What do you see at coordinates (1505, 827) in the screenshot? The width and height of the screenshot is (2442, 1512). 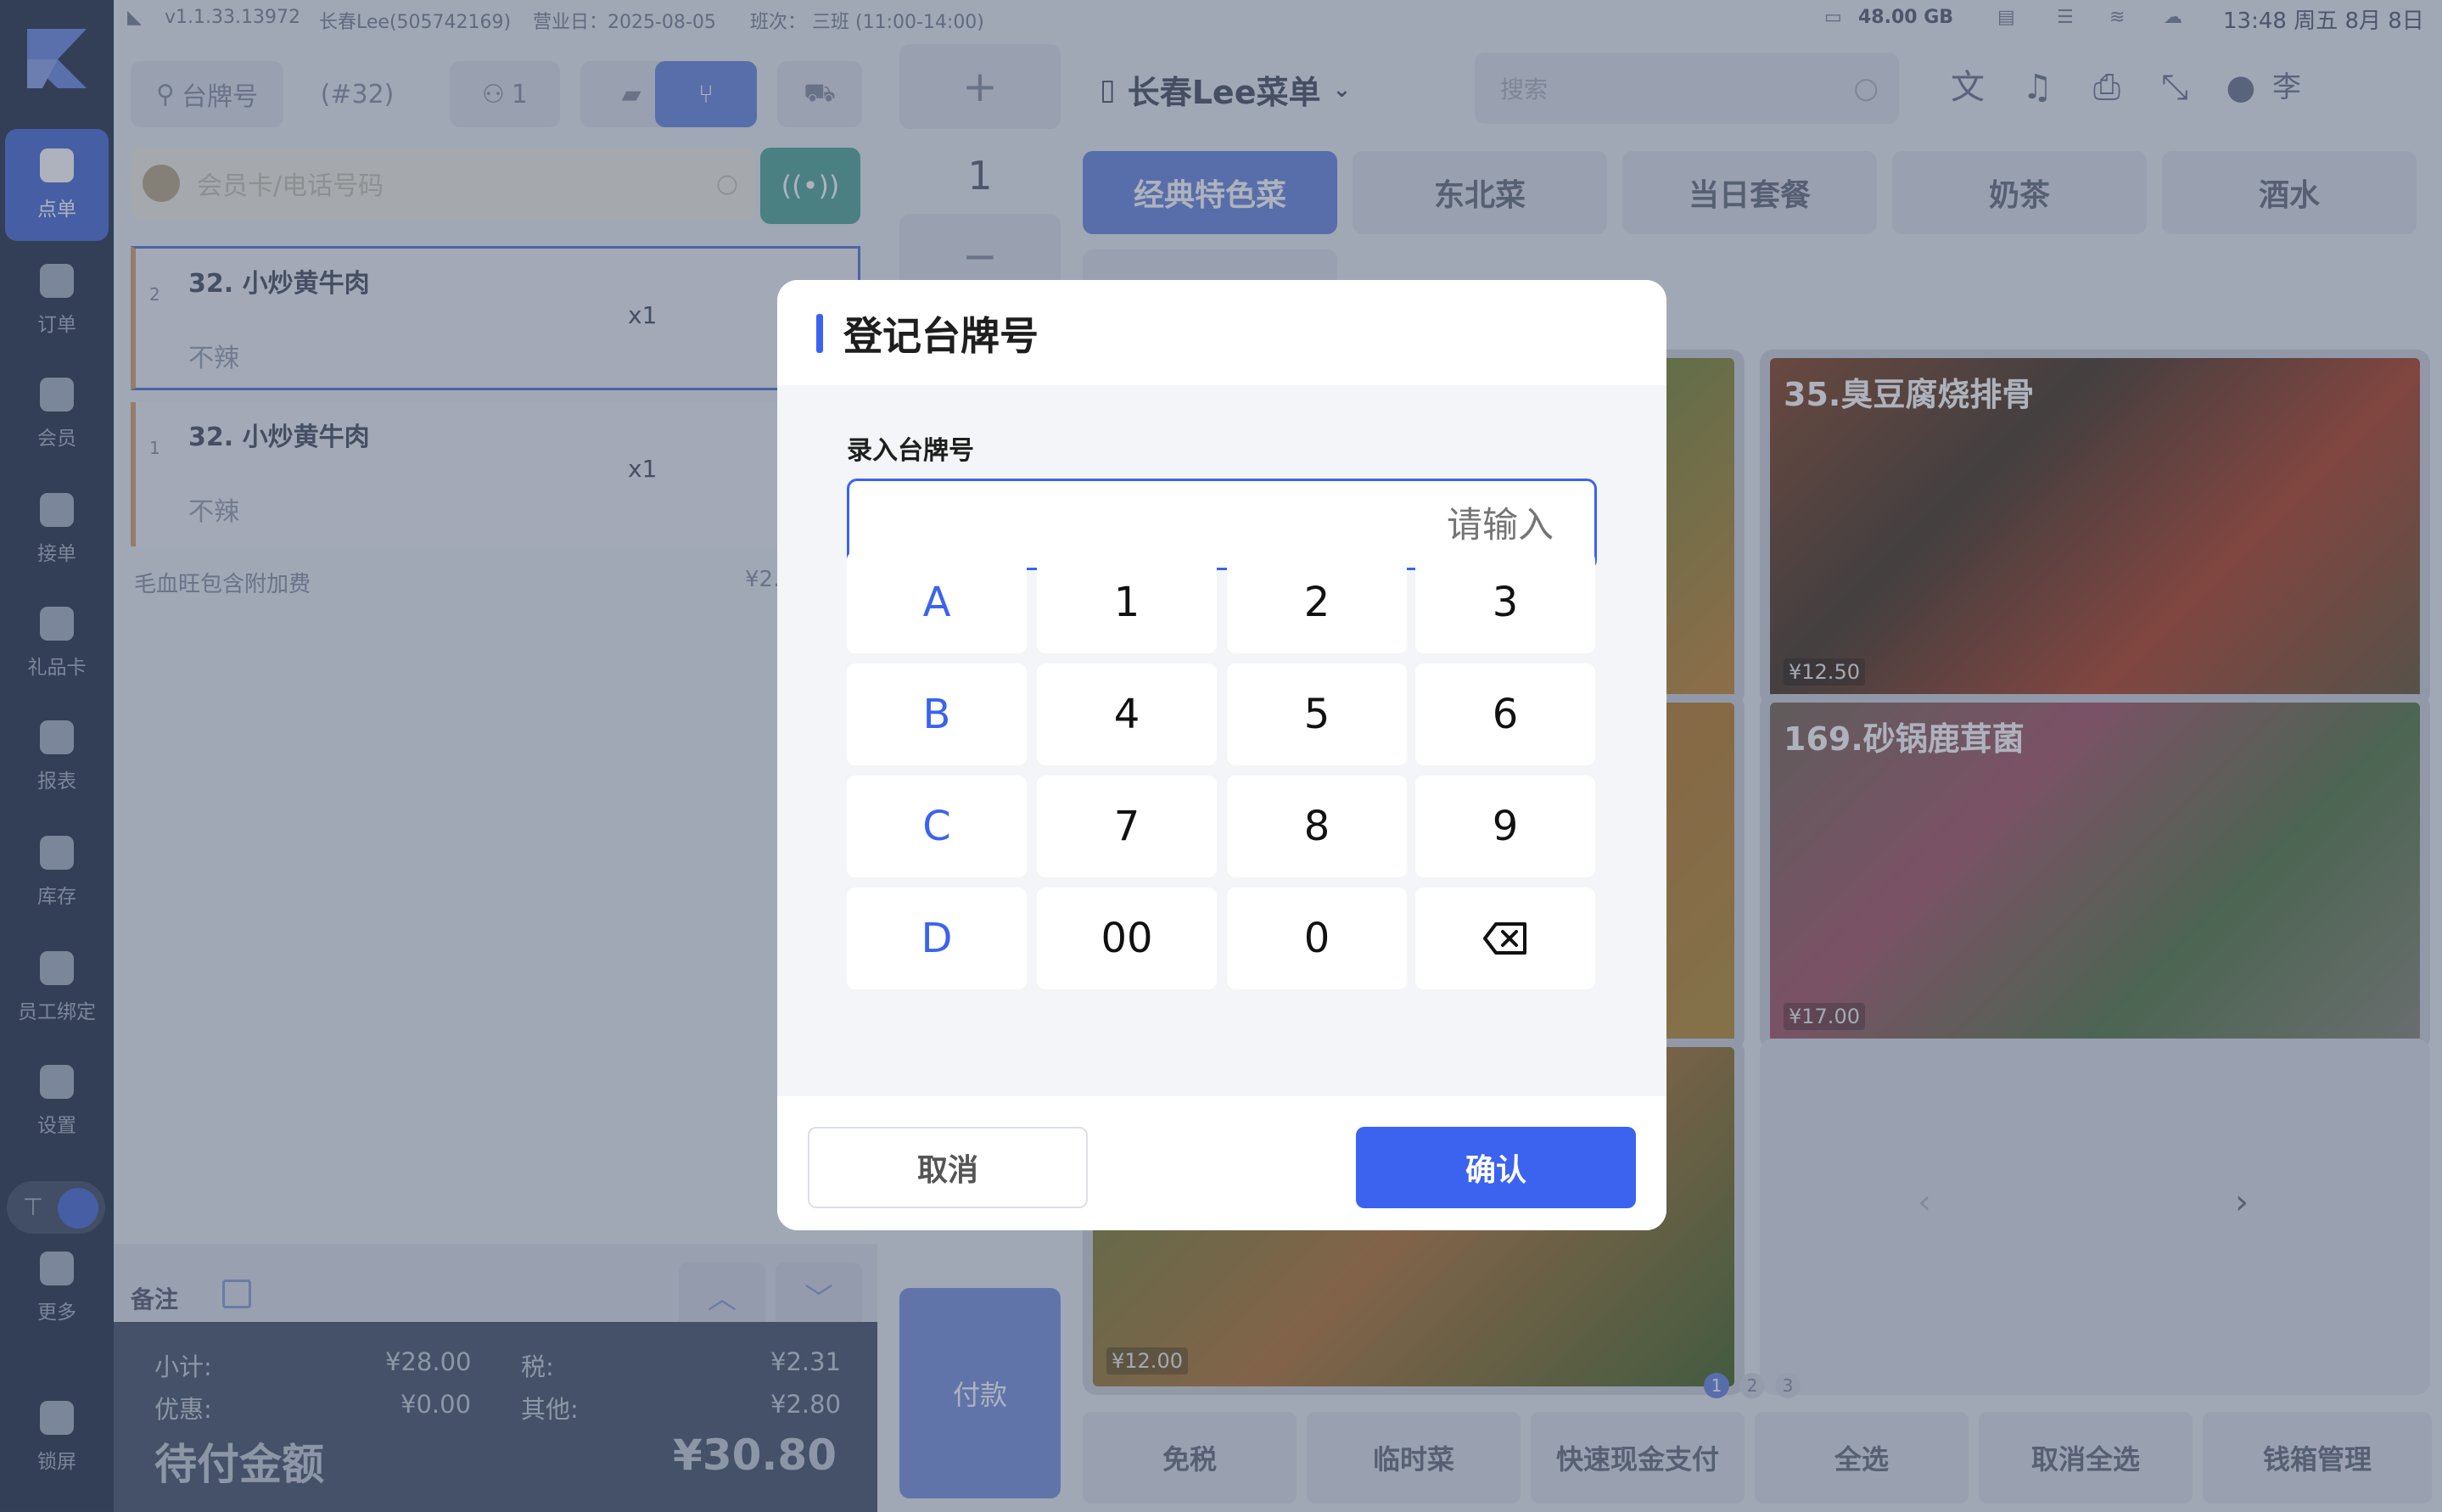 I see `key-9: 9` at bounding box center [1505, 827].